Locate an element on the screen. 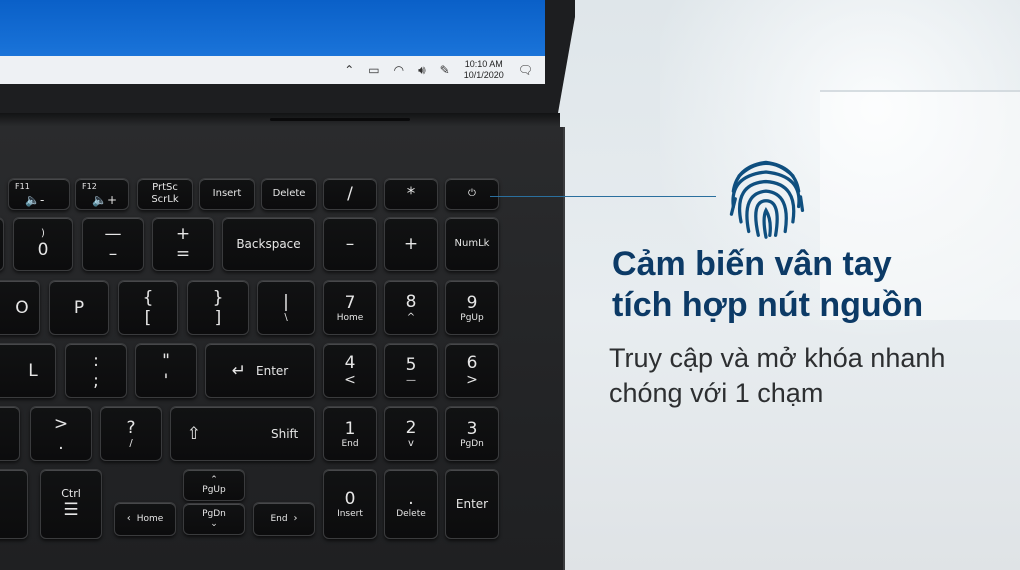  key-backspace: Backspace is located at coordinates (268, 244).